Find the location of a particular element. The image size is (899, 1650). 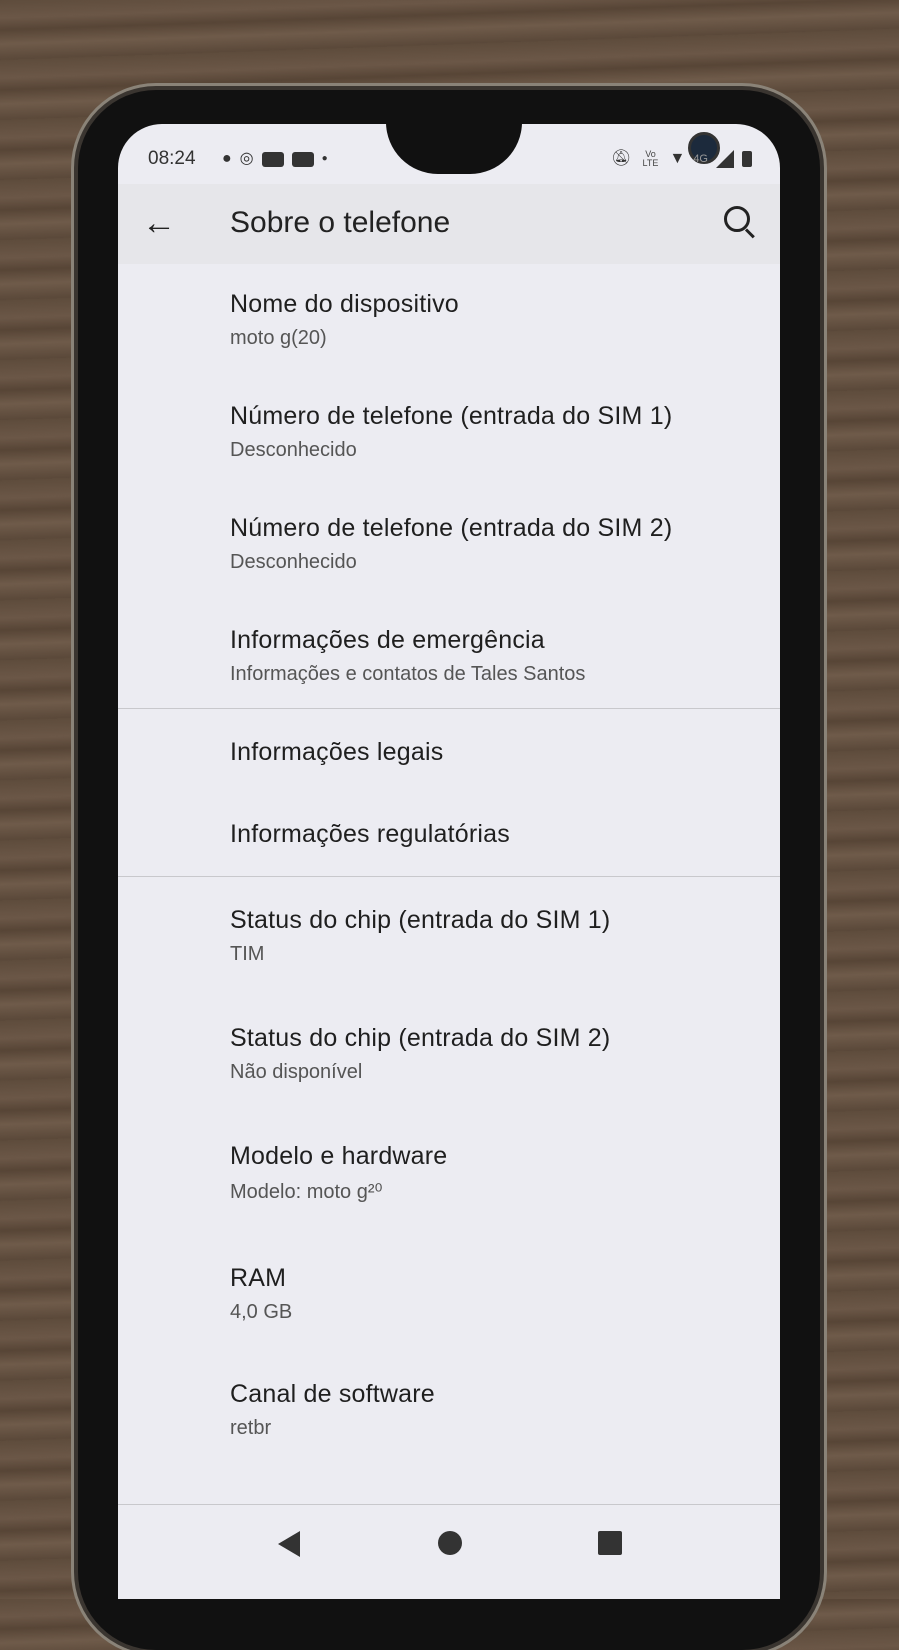

item-title: Informações legais is located at coordinates (337, 752).